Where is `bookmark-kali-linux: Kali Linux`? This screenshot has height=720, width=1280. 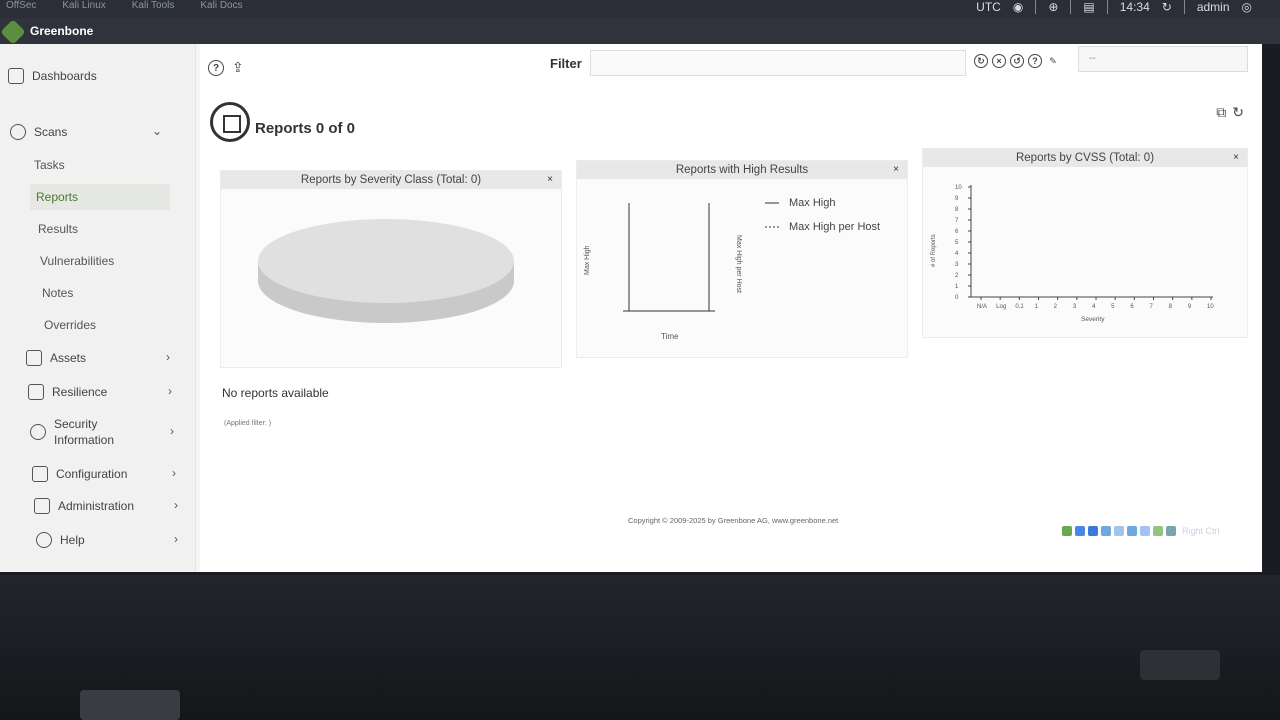 bookmark-kali-linux: Kali Linux is located at coordinates (83, 5).